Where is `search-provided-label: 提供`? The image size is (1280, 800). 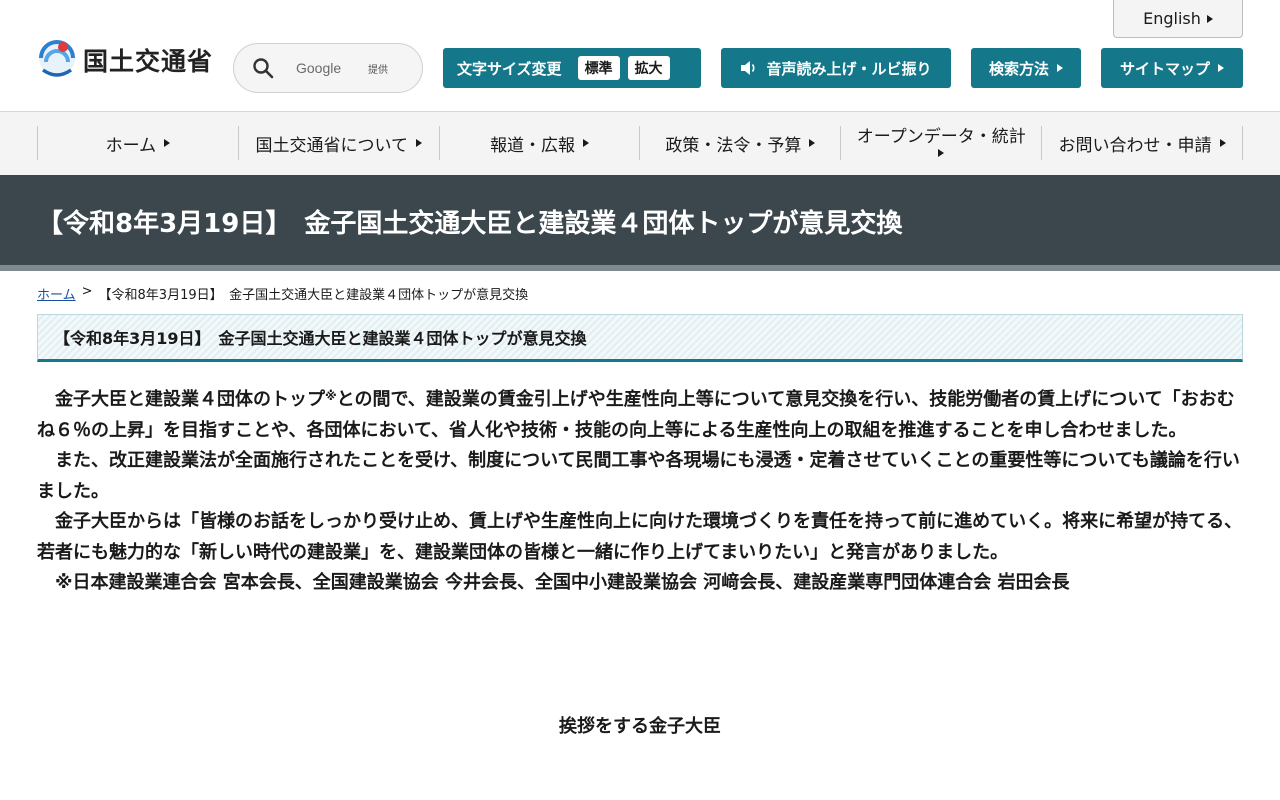
search-provided-label: 提供 is located at coordinates (378, 70).